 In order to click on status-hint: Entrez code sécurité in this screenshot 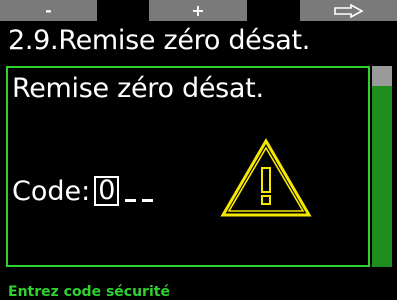, I will do `click(89, 292)`.